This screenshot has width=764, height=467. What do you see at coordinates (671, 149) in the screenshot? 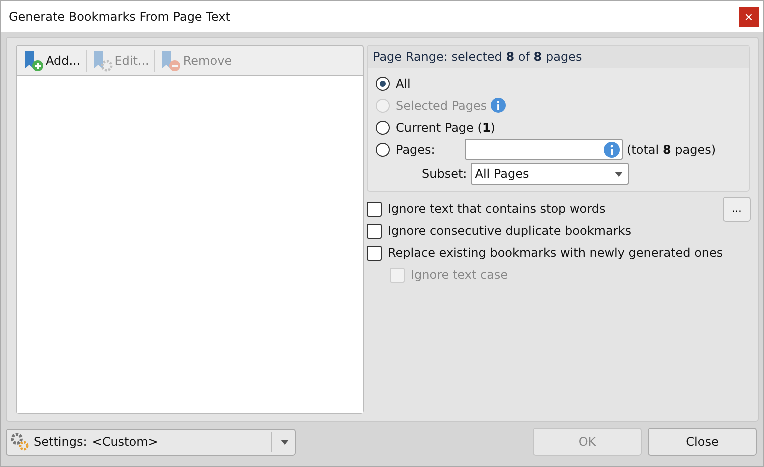
I see `total-pages-note: (total 8 pages)` at bounding box center [671, 149].